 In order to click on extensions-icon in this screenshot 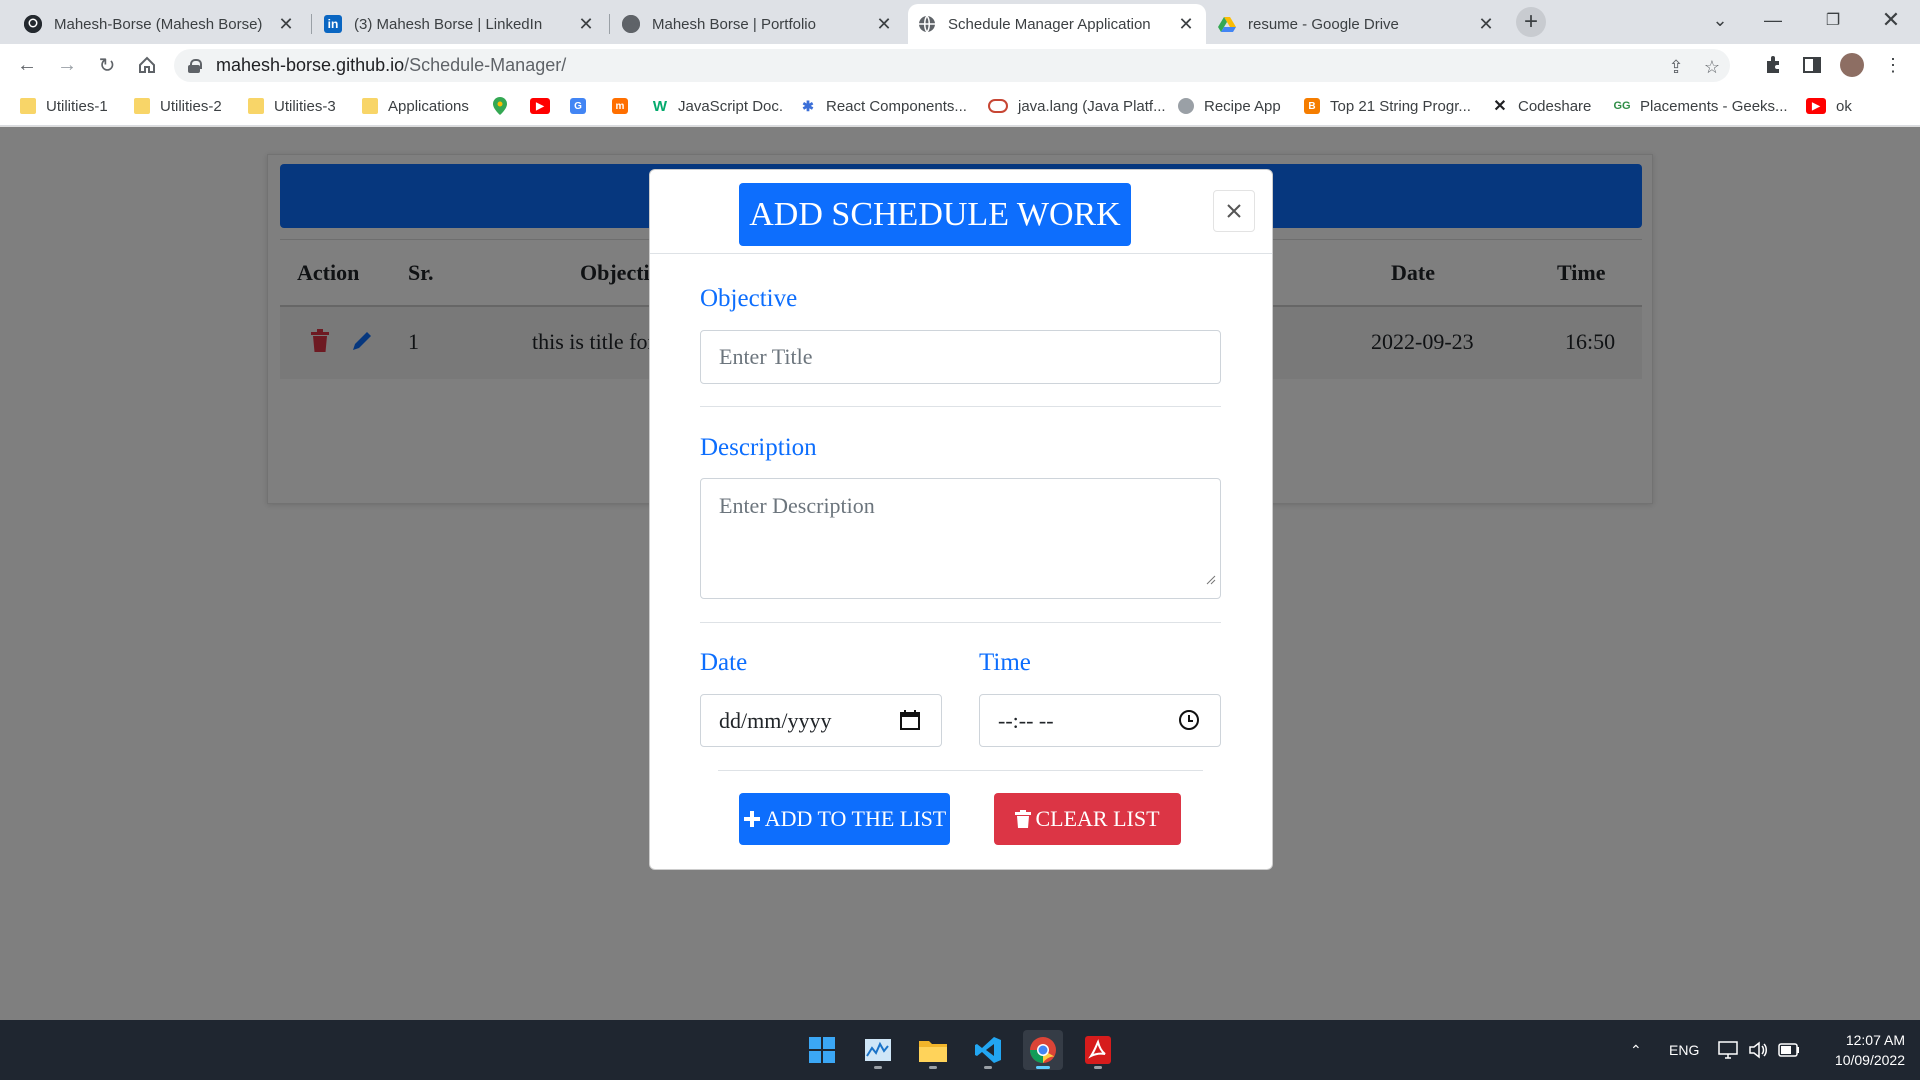, I will do `click(1773, 65)`.